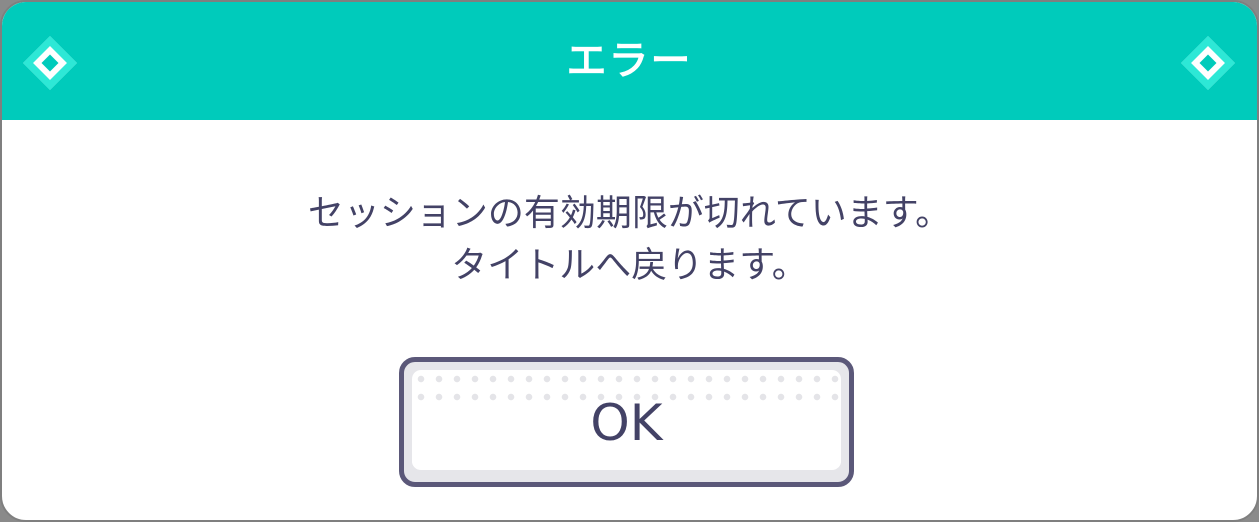 Image resolution: width=1259 pixels, height=522 pixels. I want to click on ok-button: OK, so click(626, 422).